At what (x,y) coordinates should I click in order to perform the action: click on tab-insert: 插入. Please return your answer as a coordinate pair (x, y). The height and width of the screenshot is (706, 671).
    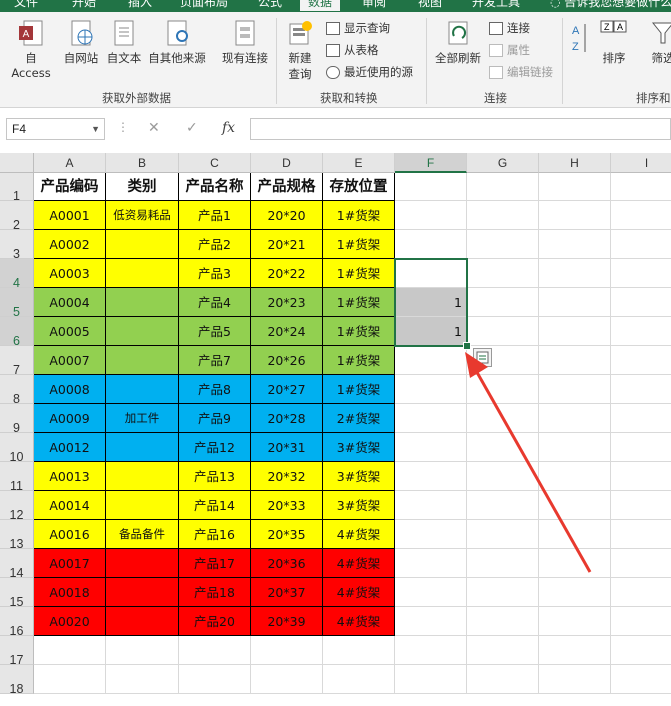
    Looking at the image, I should click on (140, 5).